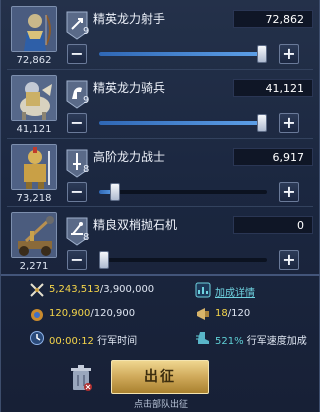 The image size is (320, 412). Describe the element at coordinates (34, 29) in the screenshot. I see `archer-portrait-icon` at that location.